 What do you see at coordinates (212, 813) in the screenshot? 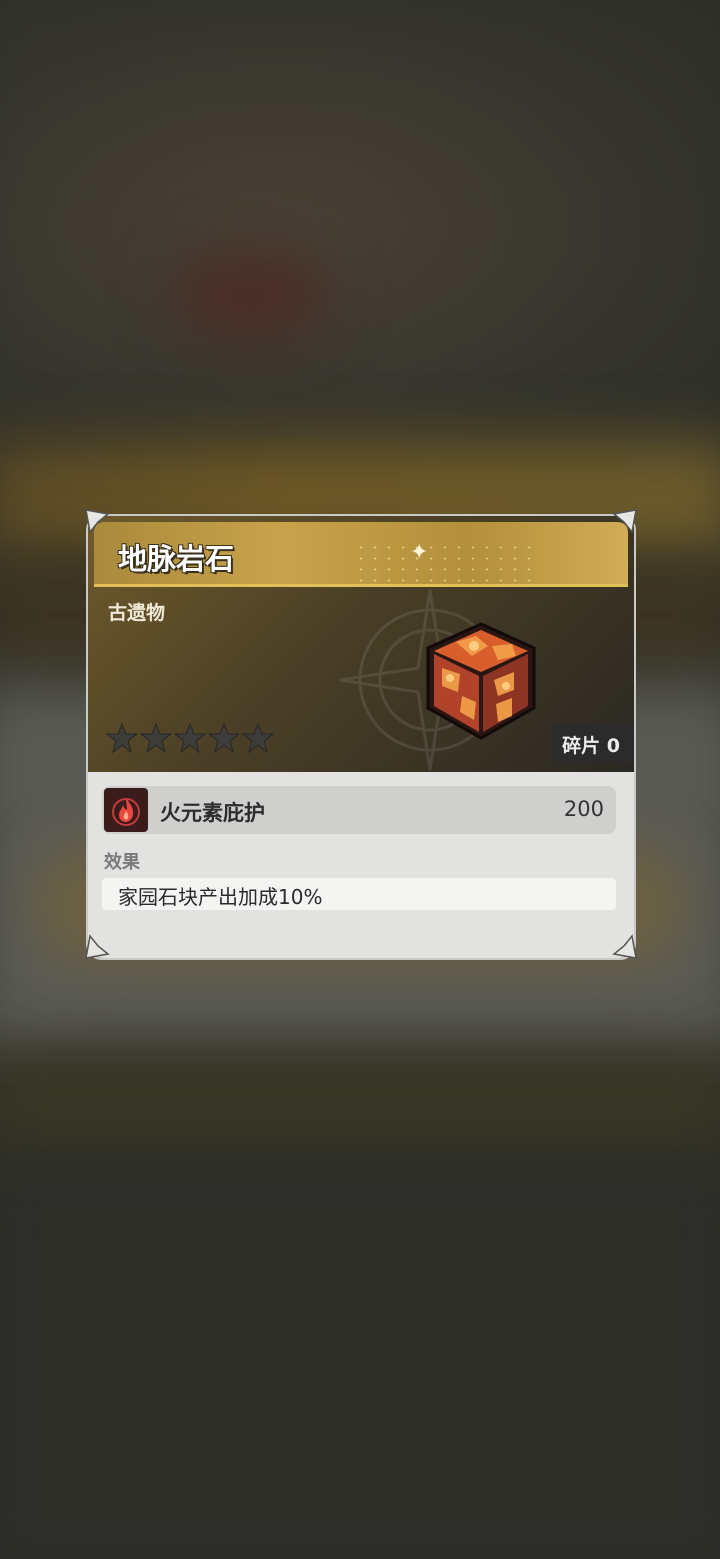
I see `attribute-name: 火元素庇护` at bounding box center [212, 813].